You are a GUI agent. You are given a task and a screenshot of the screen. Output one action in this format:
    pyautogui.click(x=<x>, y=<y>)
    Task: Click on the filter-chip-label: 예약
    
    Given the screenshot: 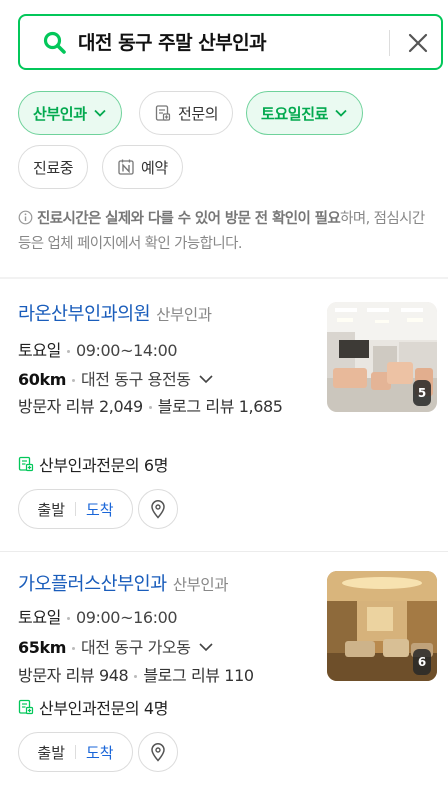 What is the action you would take?
    pyautogui.click(x=154, y=167)
    